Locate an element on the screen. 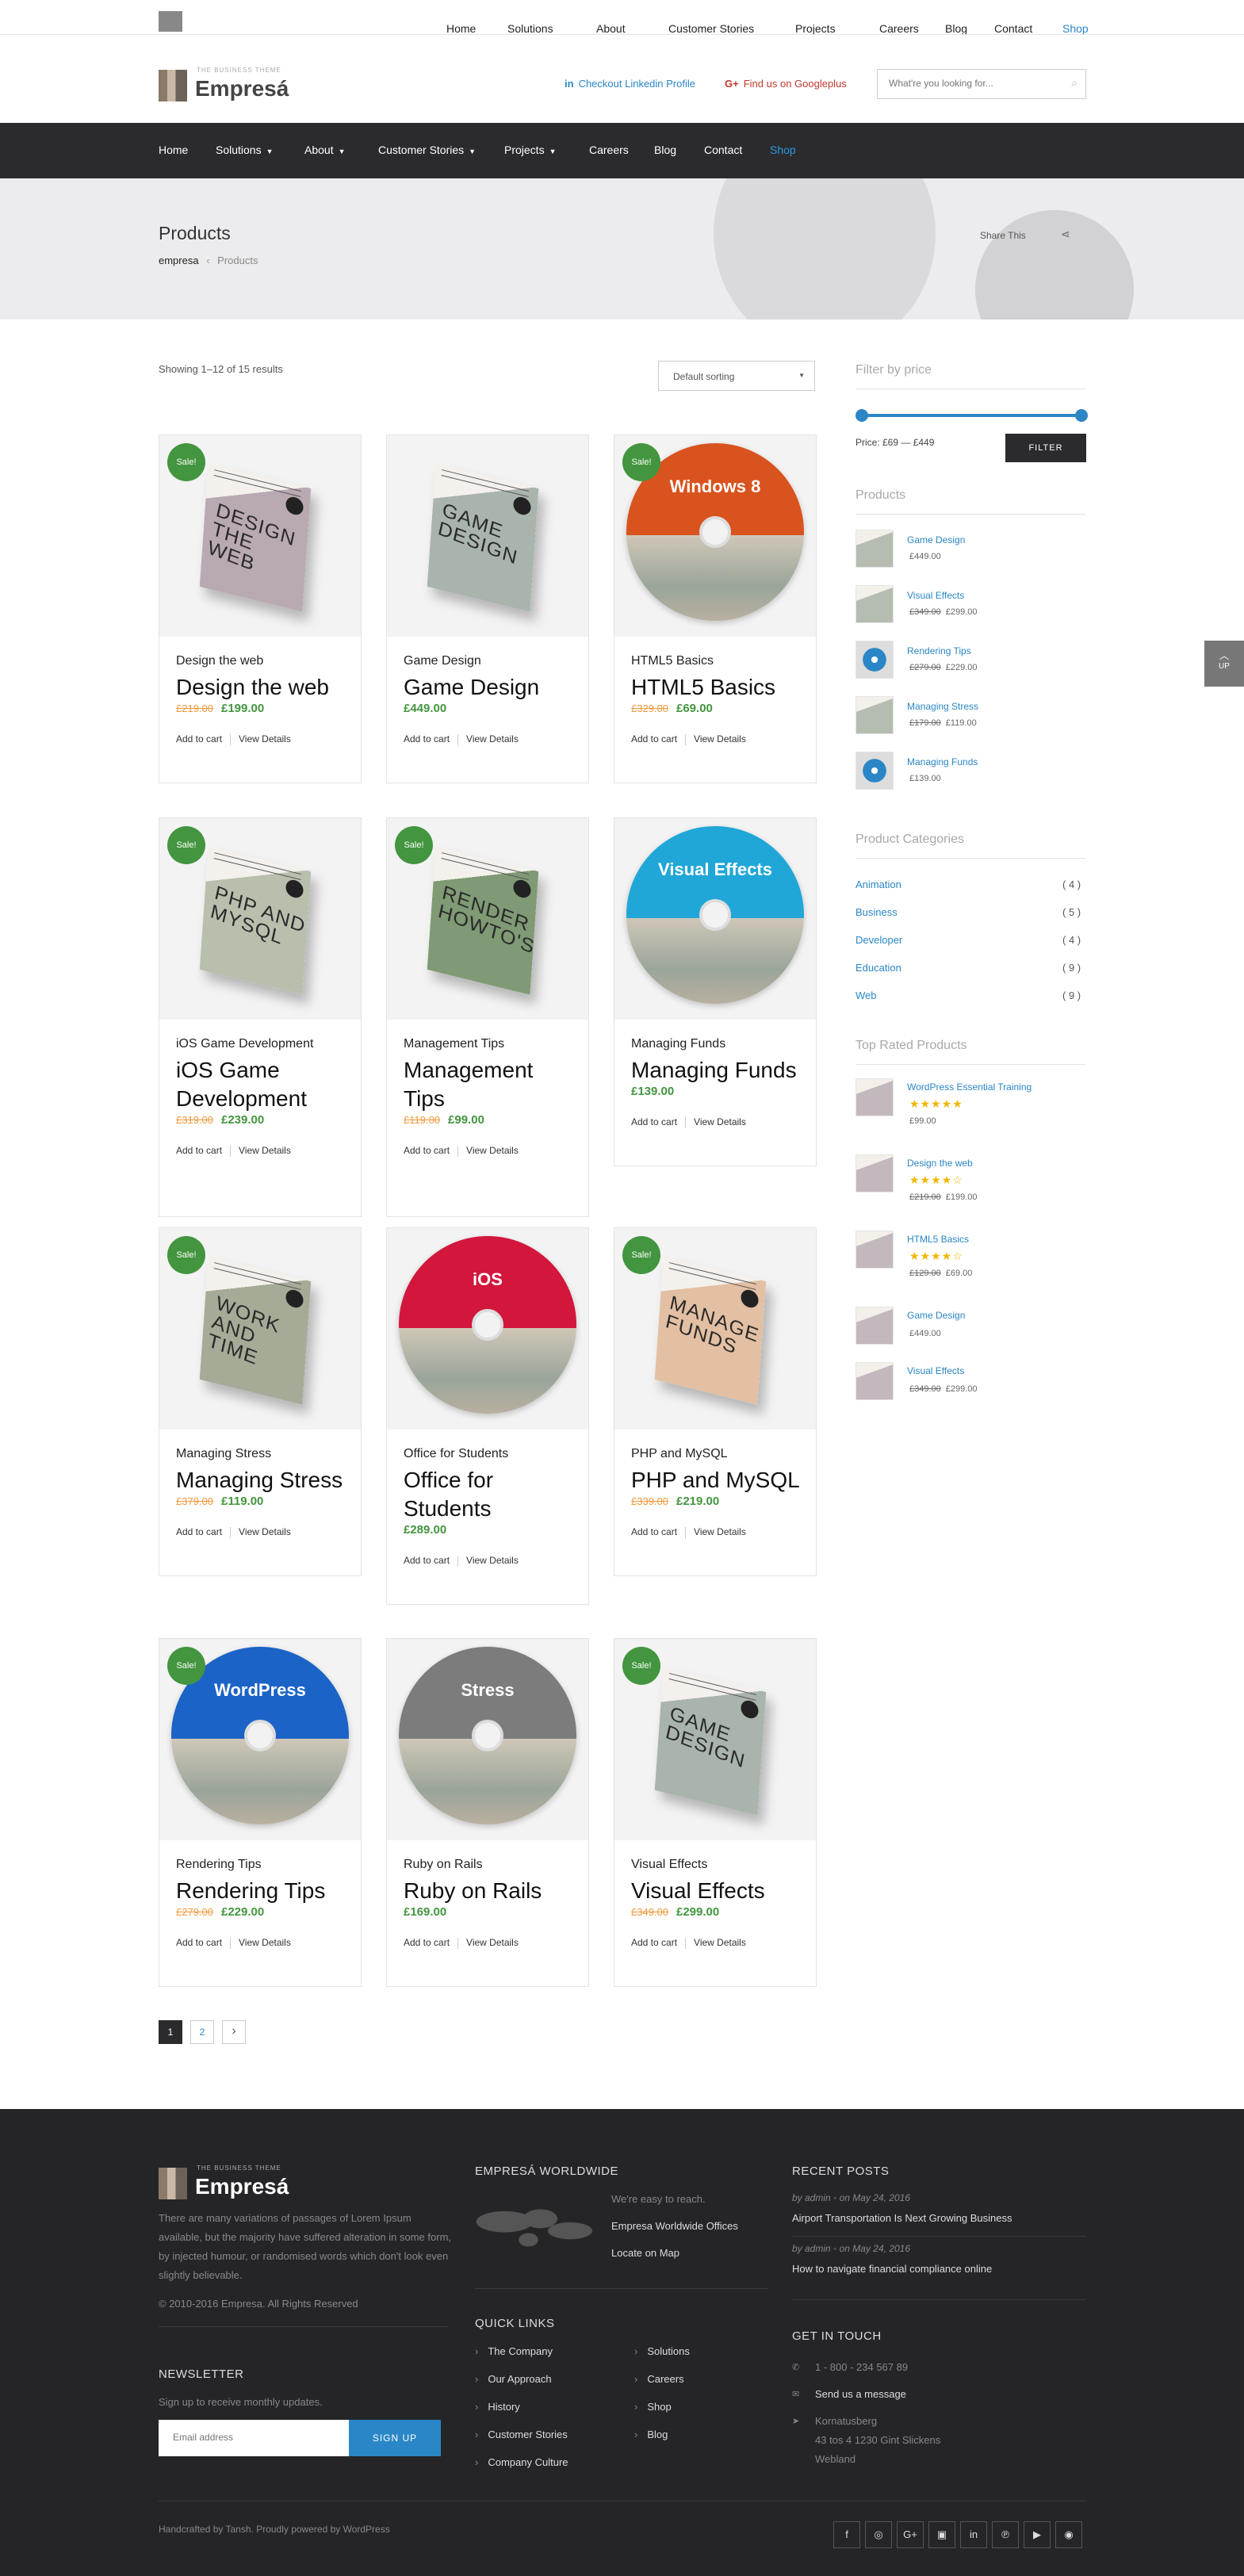 The height and width of the screenshot is (2576, 1244). top-rated-link: Game Design is located at coordinates (936, 1315).